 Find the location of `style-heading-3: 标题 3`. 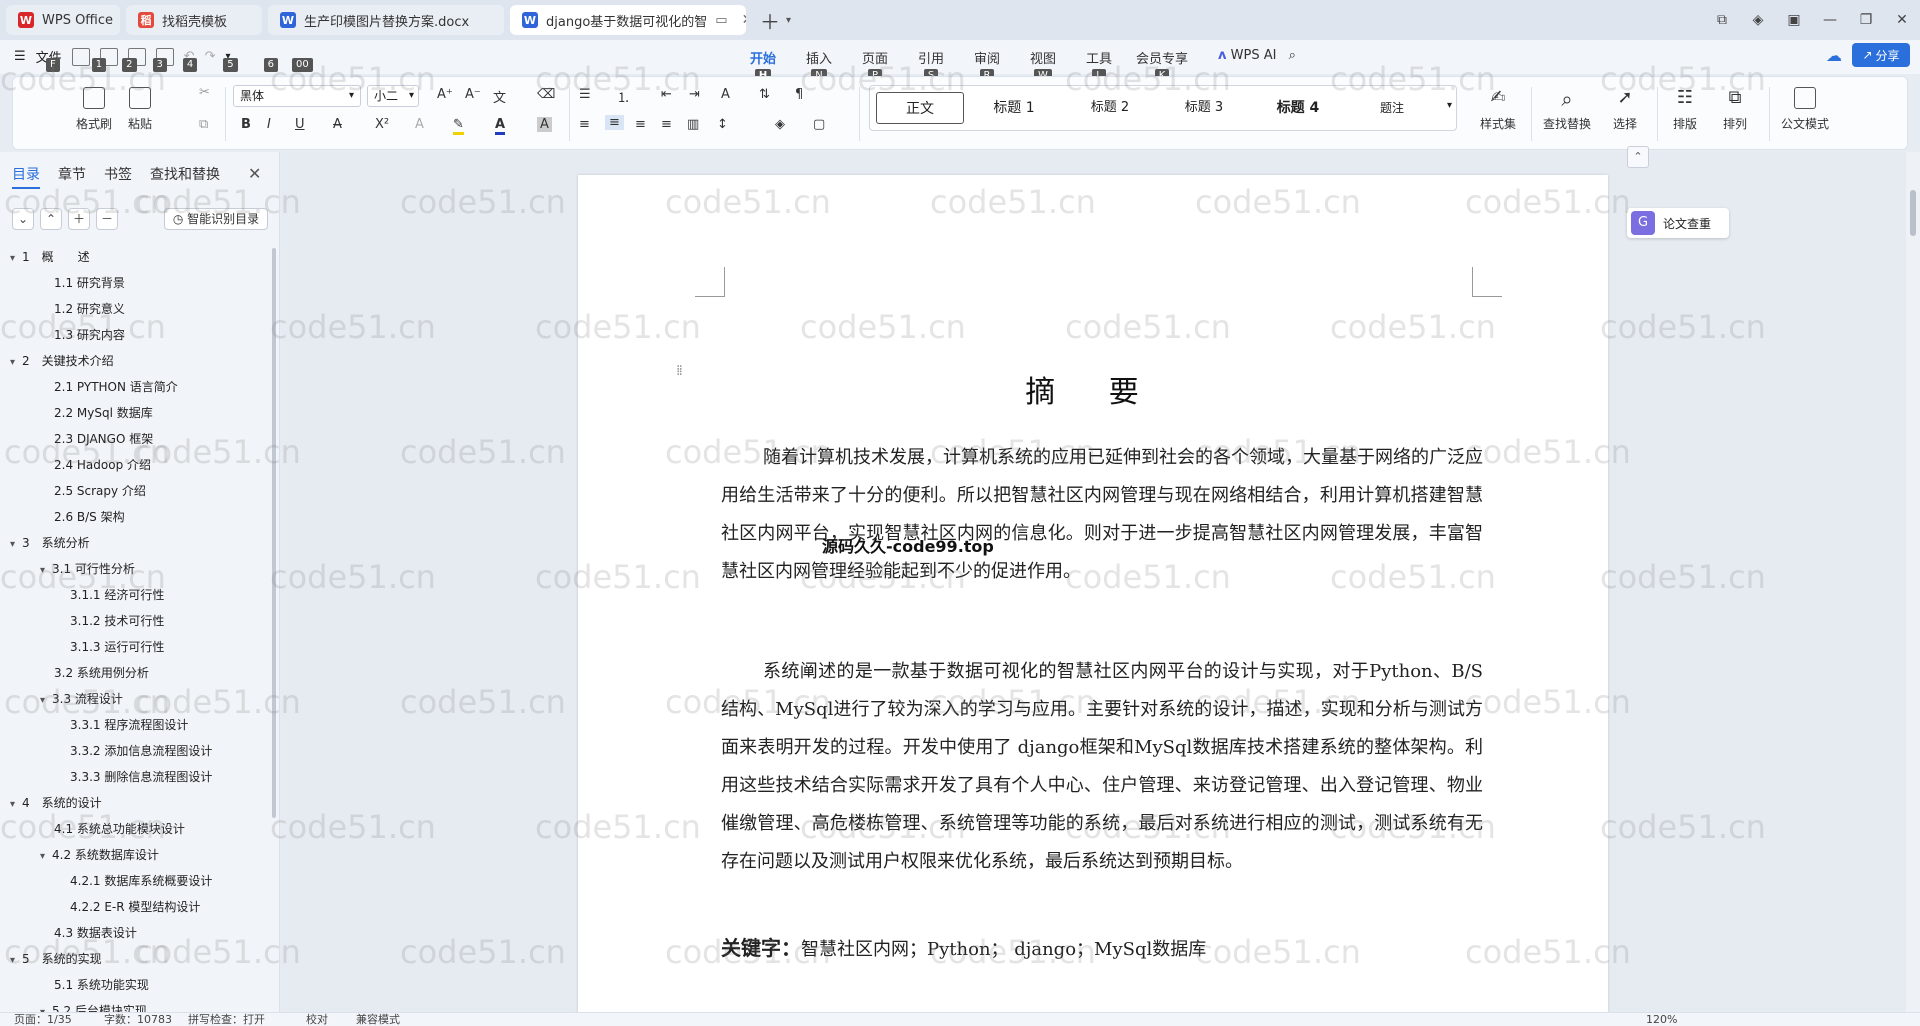

style-heading-3: 标题 3 is located at coordinates (1204, 108).